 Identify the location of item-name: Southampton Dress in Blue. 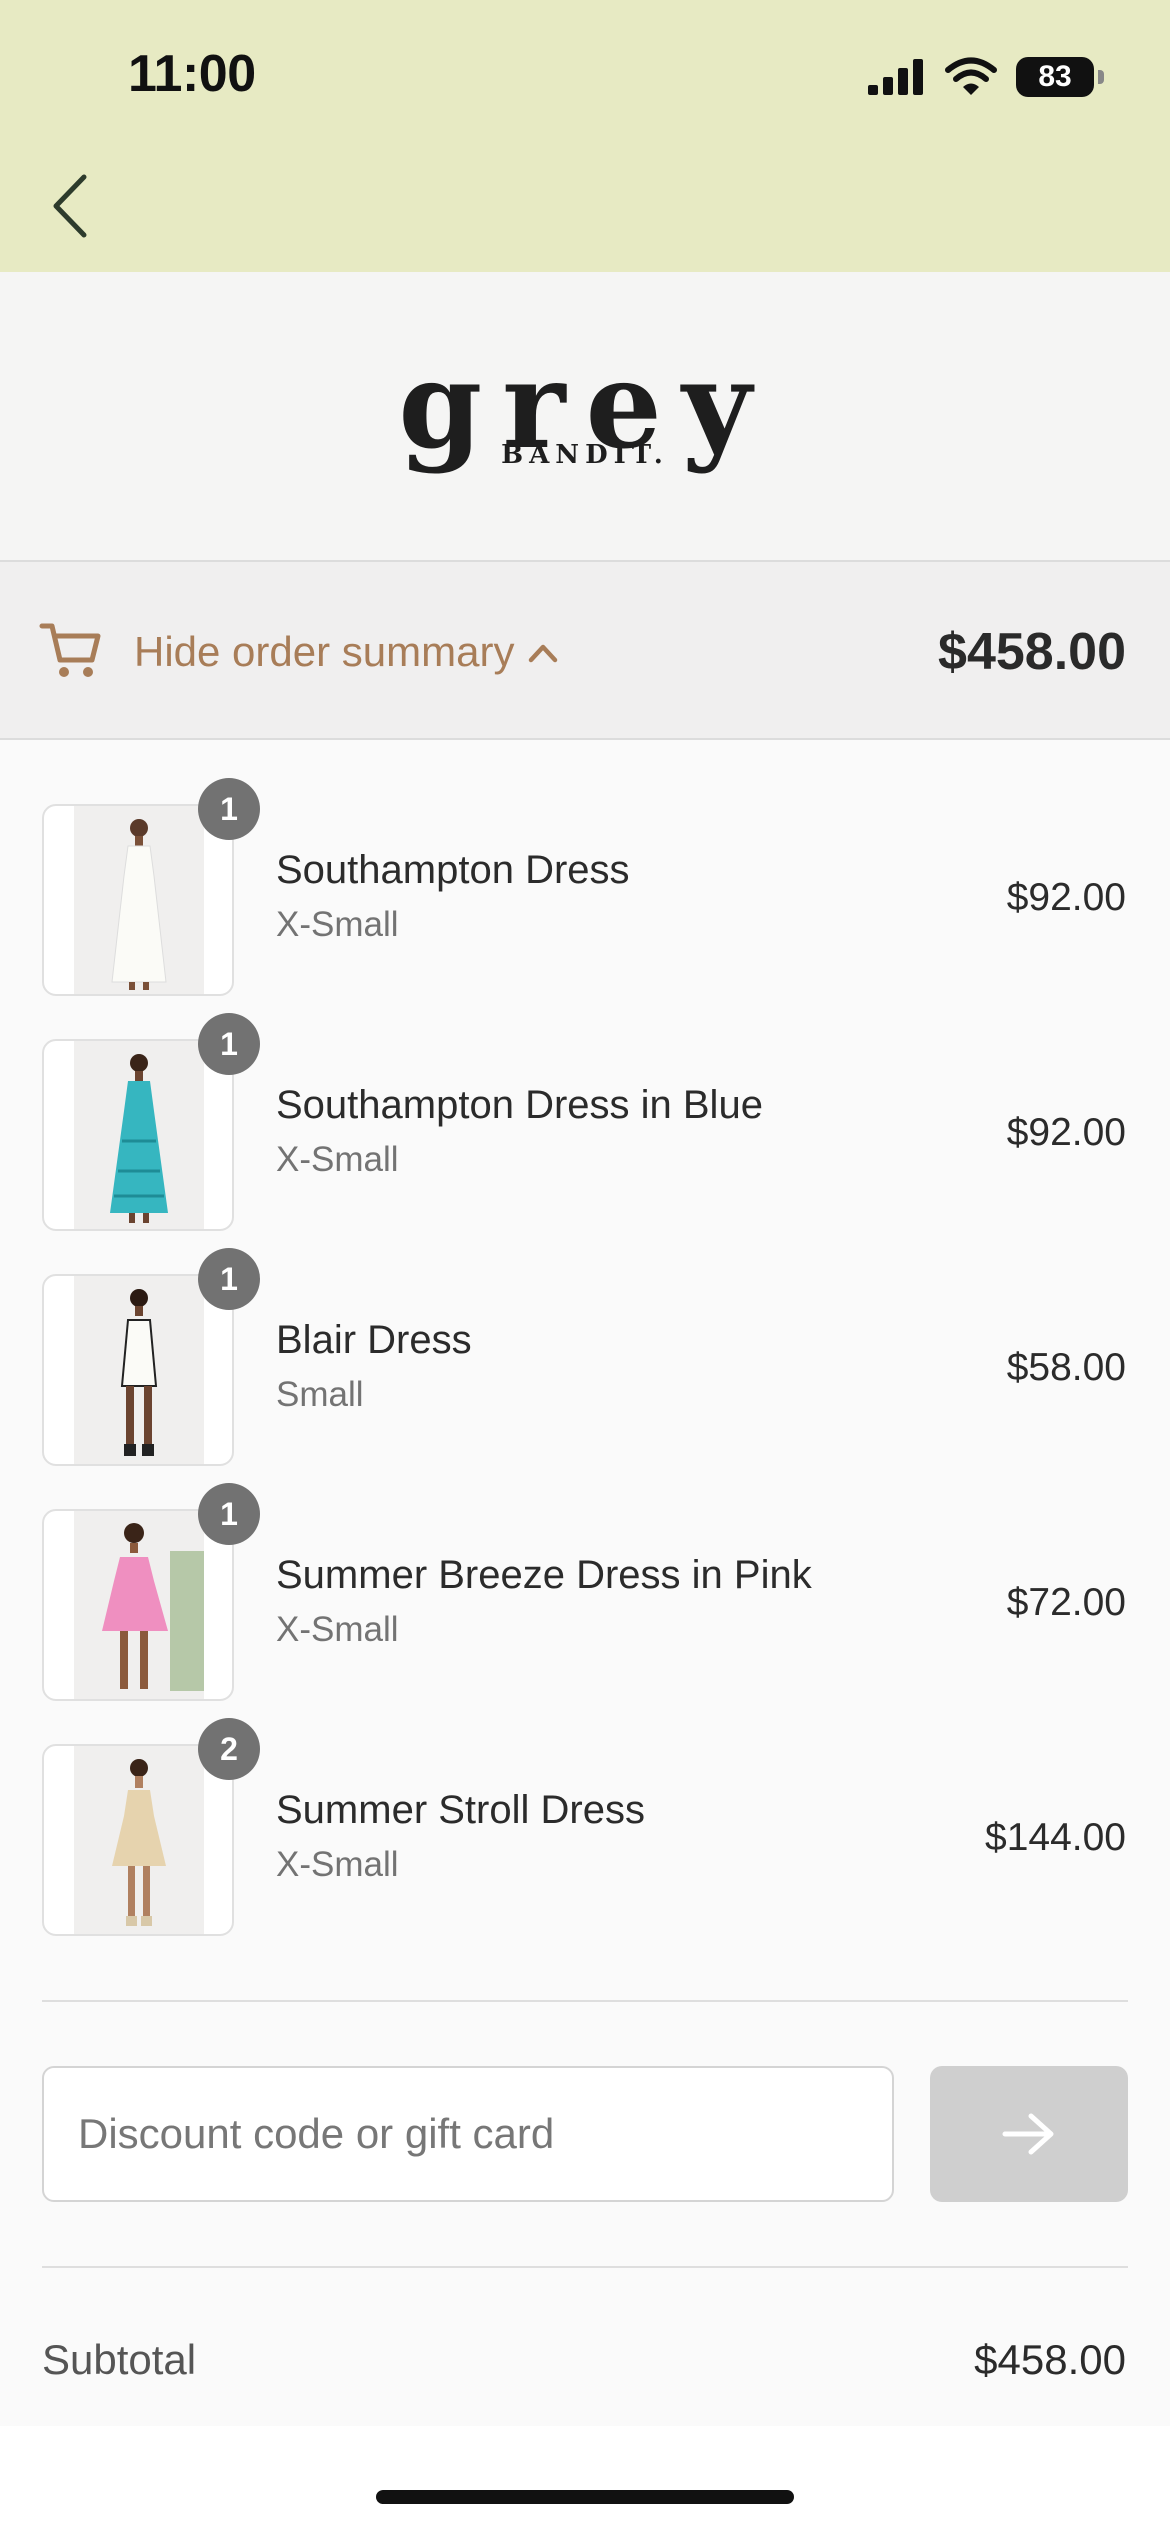
(519, 1105).